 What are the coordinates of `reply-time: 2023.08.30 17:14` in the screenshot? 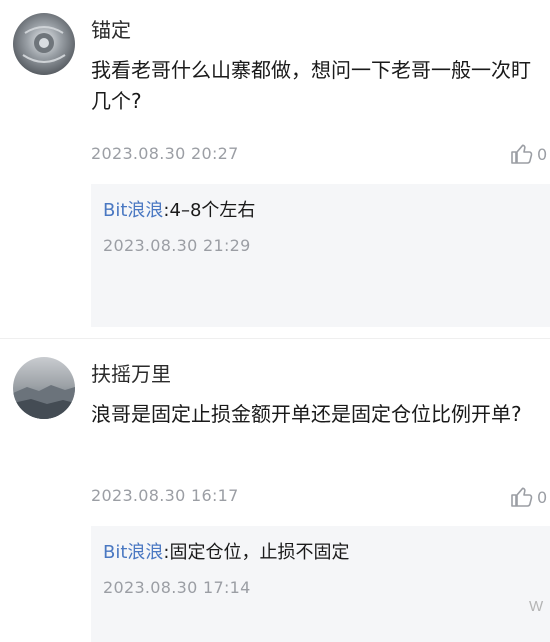 It's located at (177, 587).